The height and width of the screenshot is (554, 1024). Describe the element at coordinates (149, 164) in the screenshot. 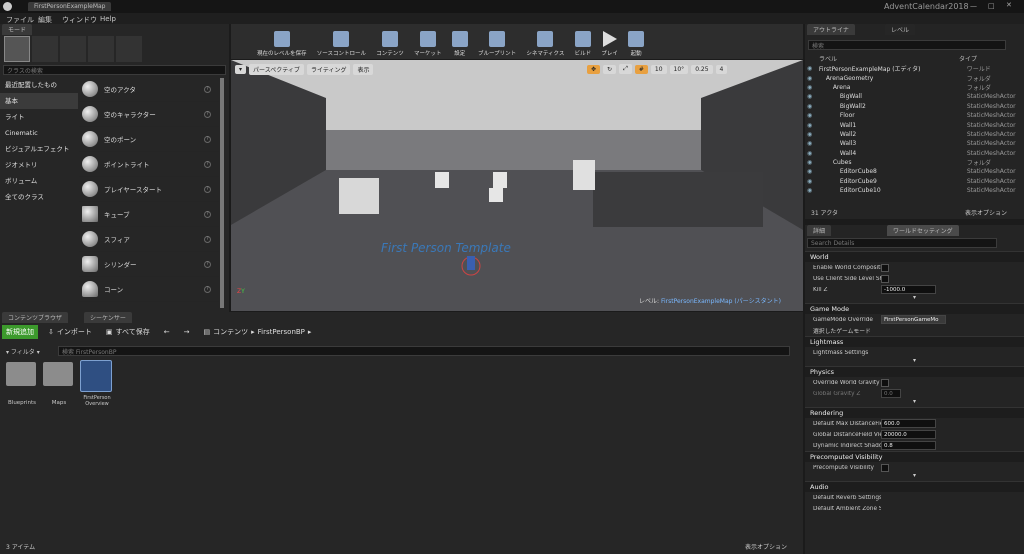

I see `list-item: ポイントライト?` at that location.